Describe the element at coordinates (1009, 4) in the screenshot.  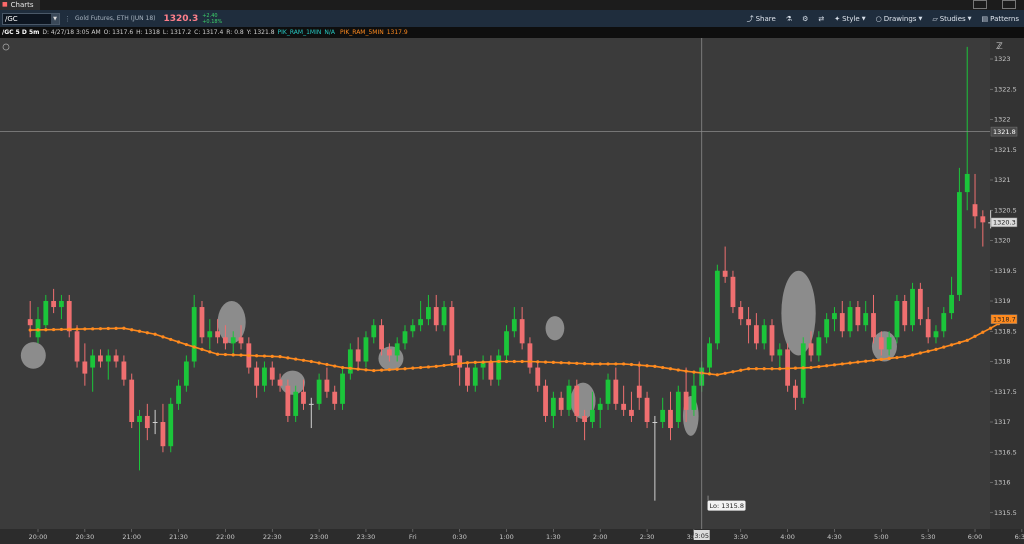
I see `restore-button` at that location.